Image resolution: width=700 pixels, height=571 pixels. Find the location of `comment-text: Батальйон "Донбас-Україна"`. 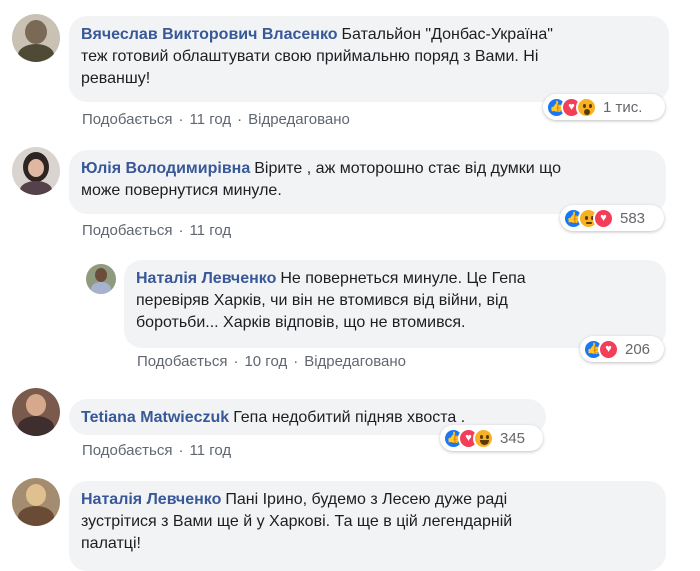

comment-text: Батальйон "Донбас-Україна" is located at coordinates (447, 34).